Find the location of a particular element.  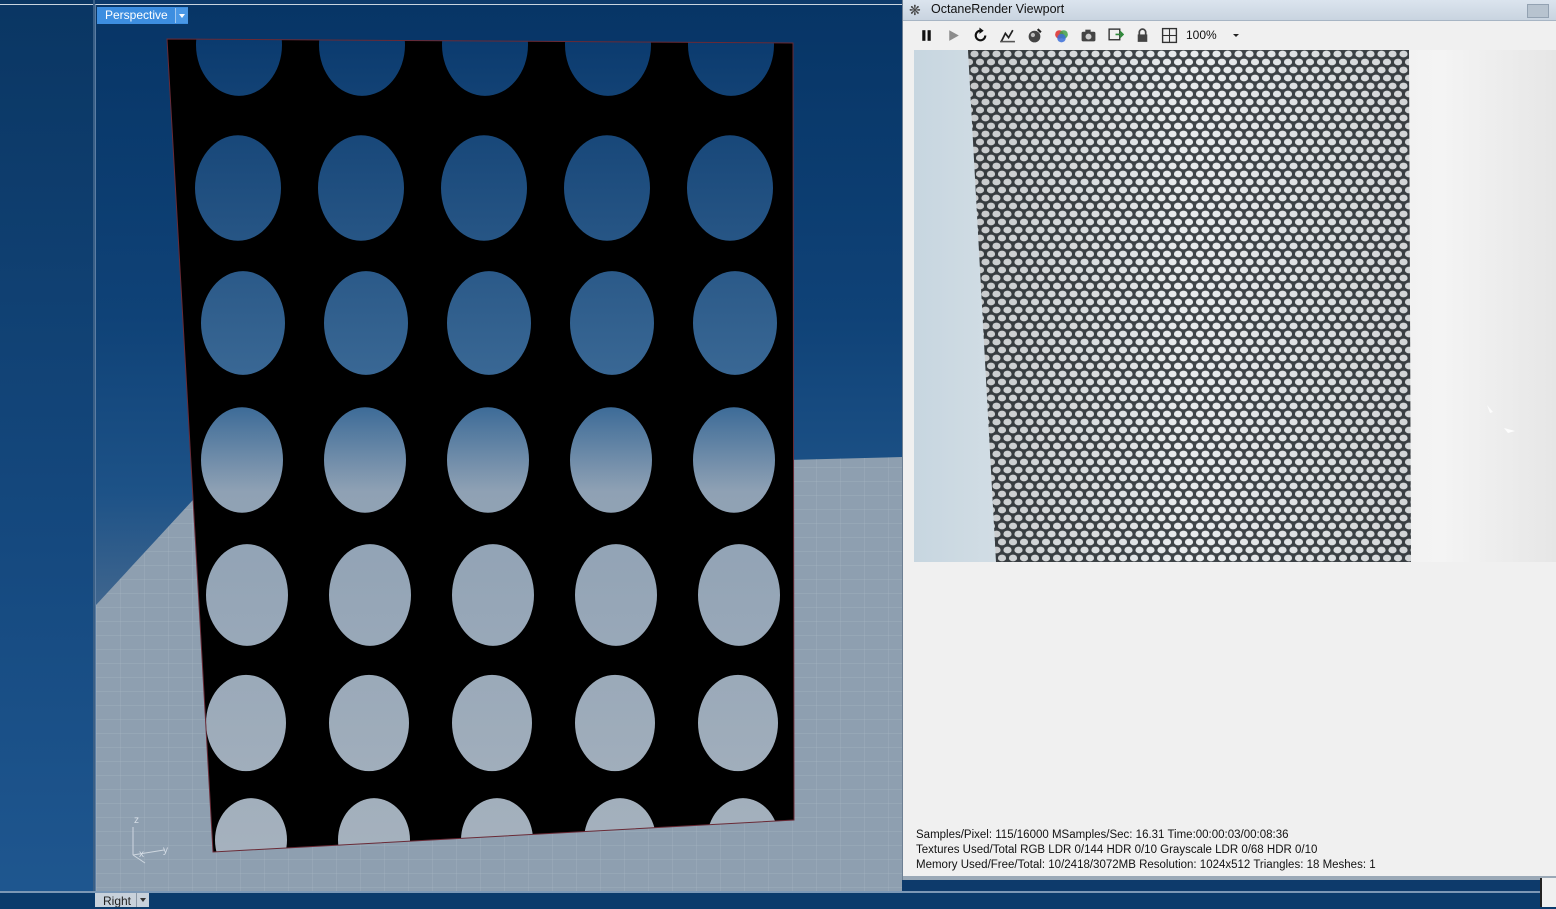

layout-icon is located at coordinates (1169, 35).